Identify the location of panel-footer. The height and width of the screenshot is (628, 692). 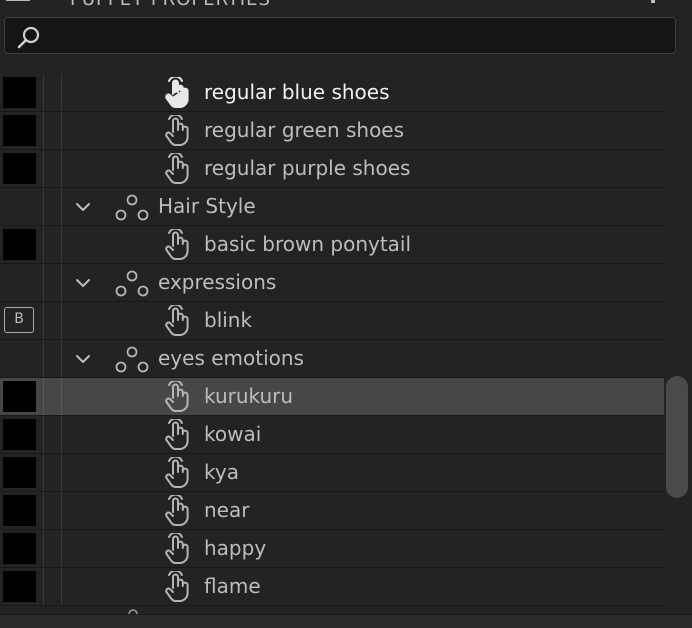
(346, 621).